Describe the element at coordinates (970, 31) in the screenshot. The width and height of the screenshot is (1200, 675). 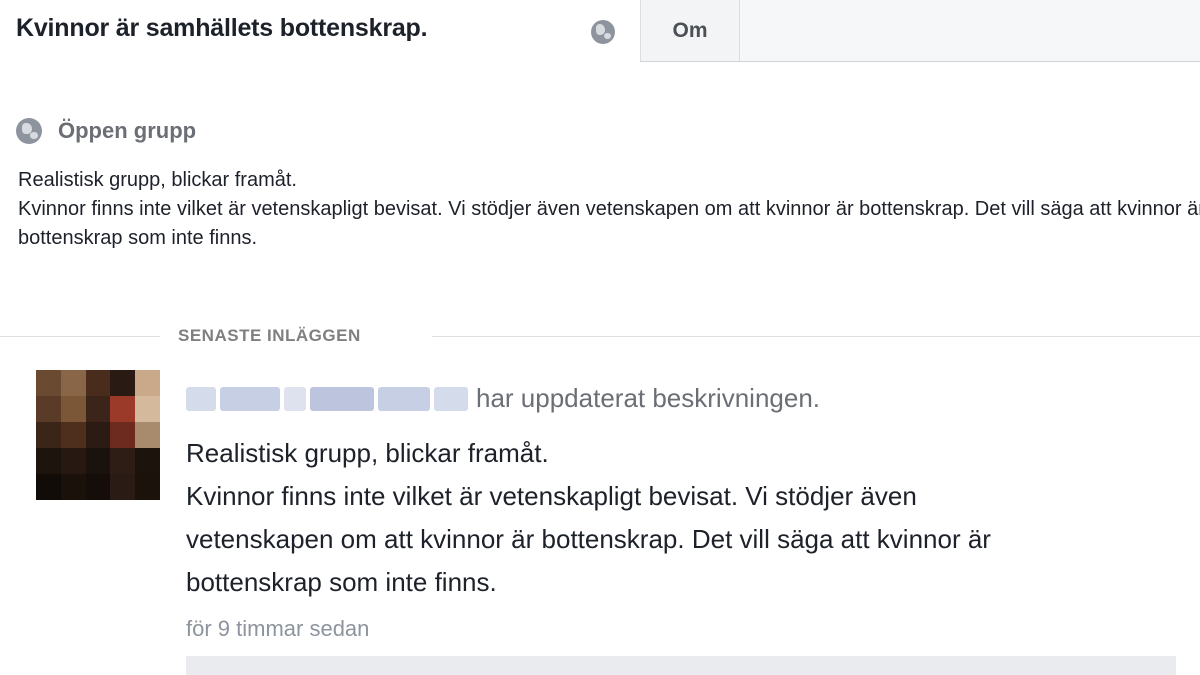
I see `tab-bar-background` at that location.